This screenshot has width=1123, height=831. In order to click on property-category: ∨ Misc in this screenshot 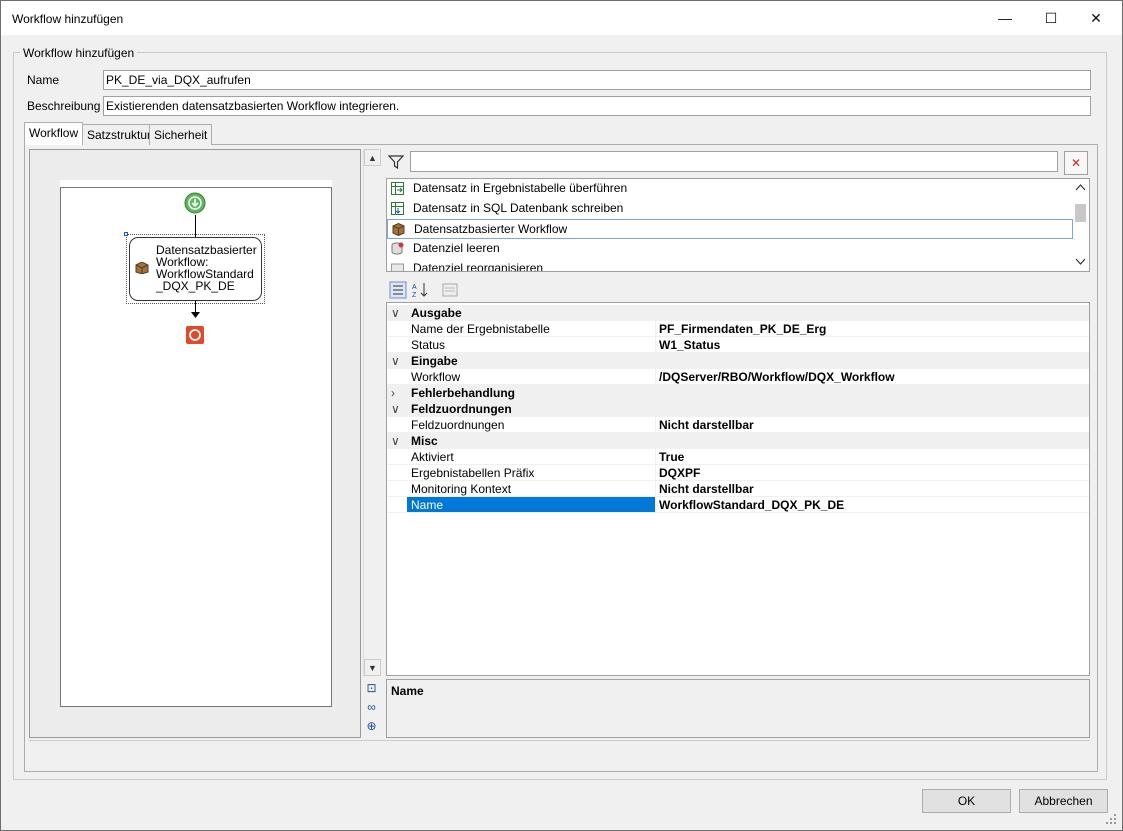, I will do `click(738, 441)`.